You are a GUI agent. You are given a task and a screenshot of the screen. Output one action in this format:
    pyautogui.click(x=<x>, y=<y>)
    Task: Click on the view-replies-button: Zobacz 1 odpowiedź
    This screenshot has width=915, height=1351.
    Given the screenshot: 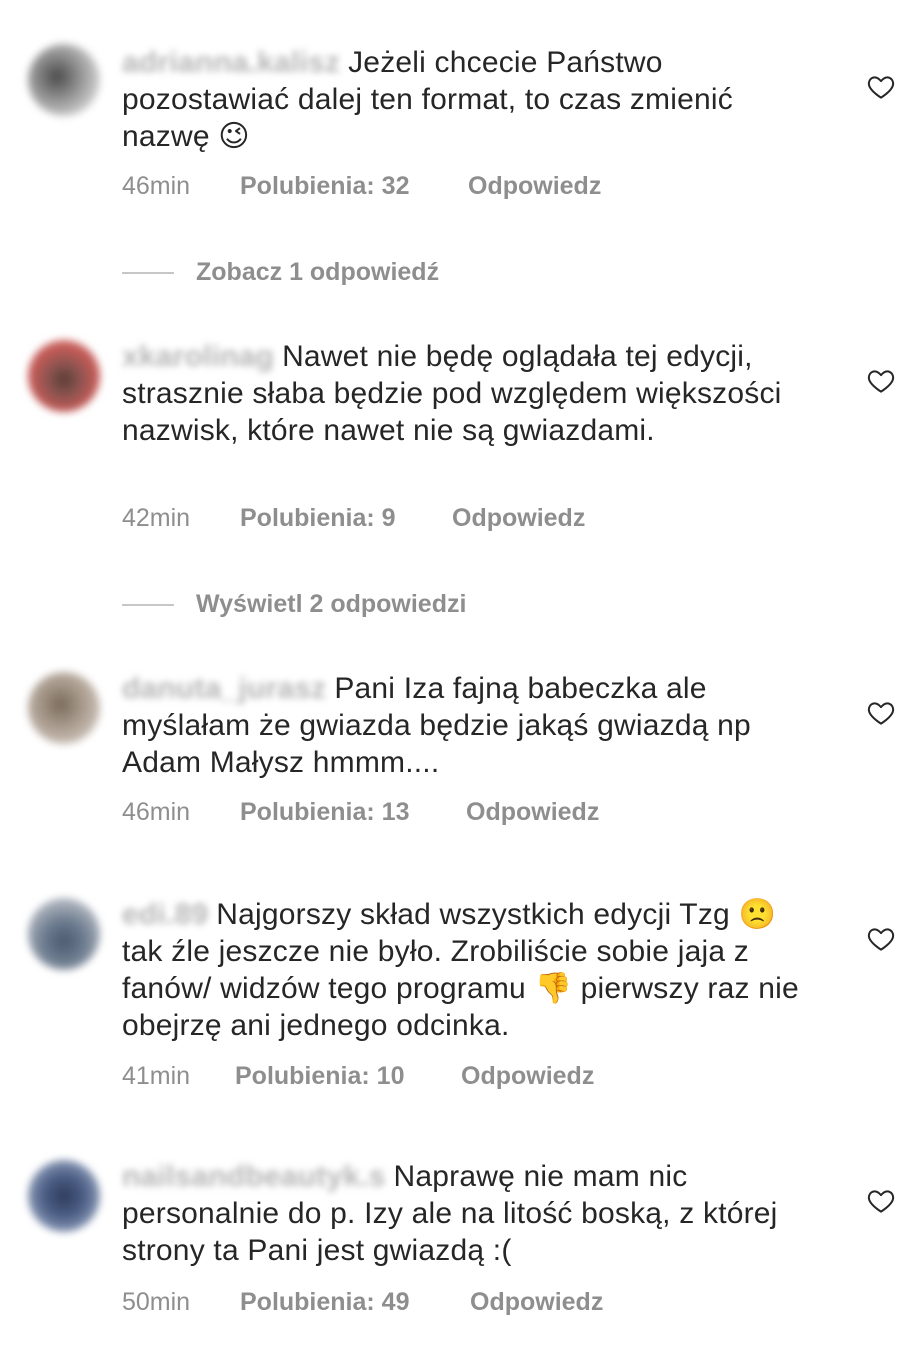 What is the action you would take?
    pyautogui.click(x=280, y=272)
    